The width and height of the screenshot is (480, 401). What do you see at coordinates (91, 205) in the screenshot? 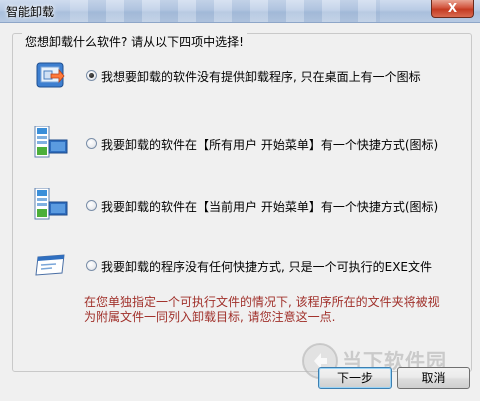
I see `option-3-radio` at bounding box center [91, 205].